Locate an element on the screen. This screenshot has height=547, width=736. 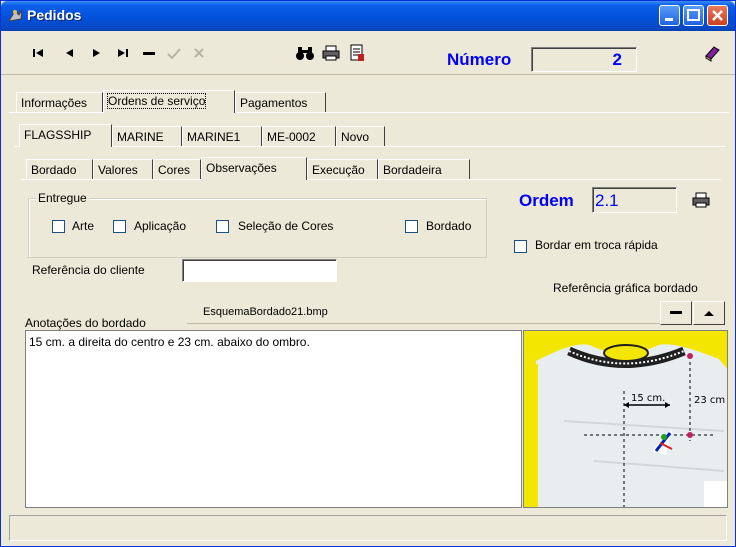
arte-checkbox is located at coordinates (58, 226).